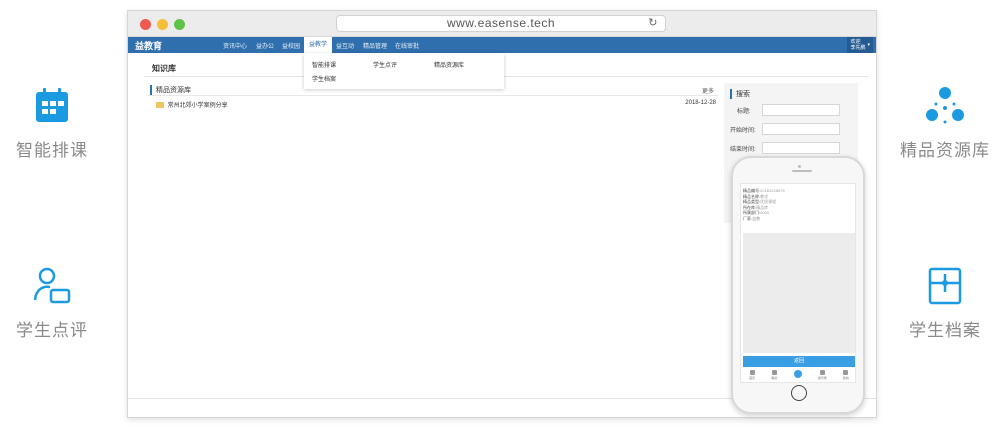  I want to click on dropdown-item-evaluation: 学生点评, so click(385, 64).